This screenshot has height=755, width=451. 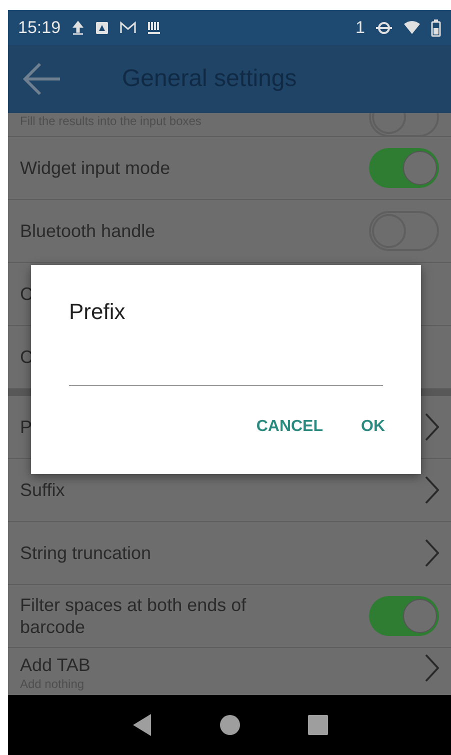 I want to click on recents-square-icon, so click(x=318, y=725).